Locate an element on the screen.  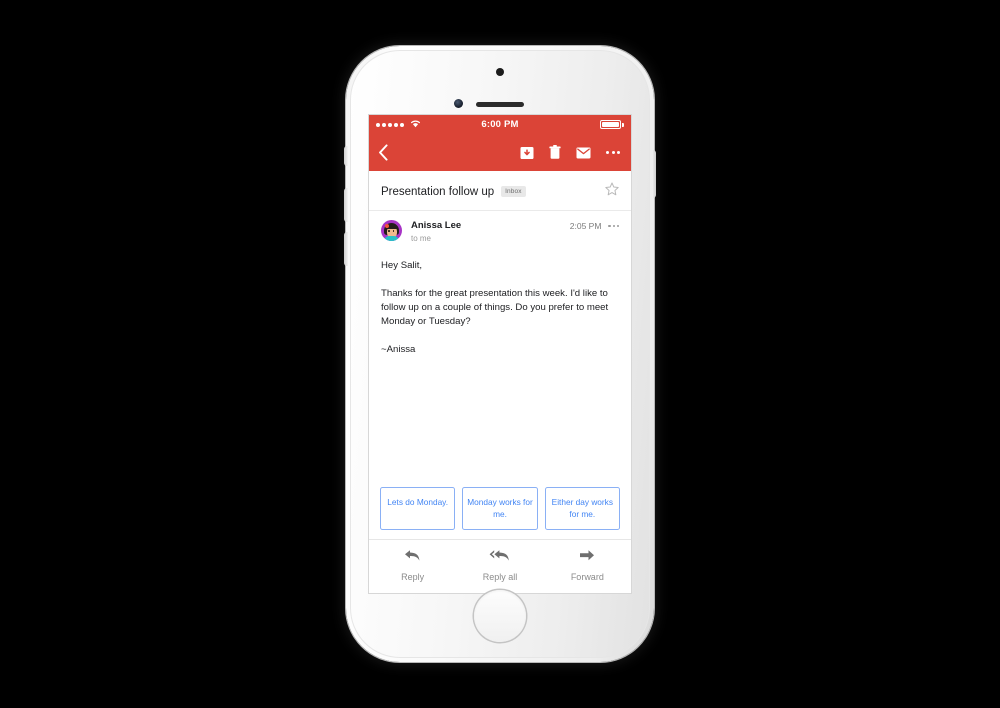
reply-label: Reply is located at coordinates (413, 577).